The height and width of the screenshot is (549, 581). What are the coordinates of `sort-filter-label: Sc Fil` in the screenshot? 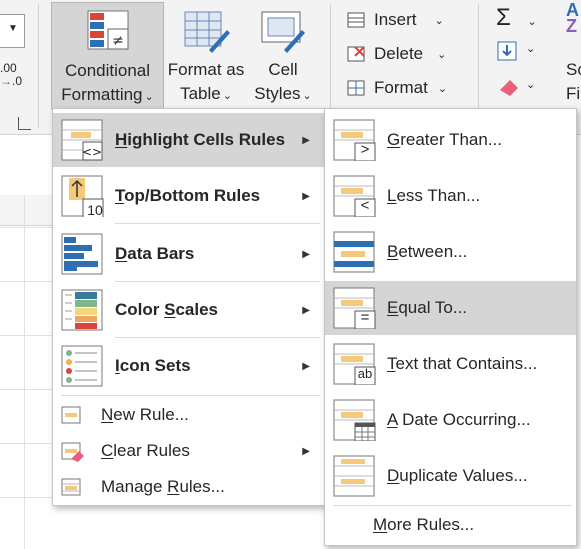 It's located at (573, 82).